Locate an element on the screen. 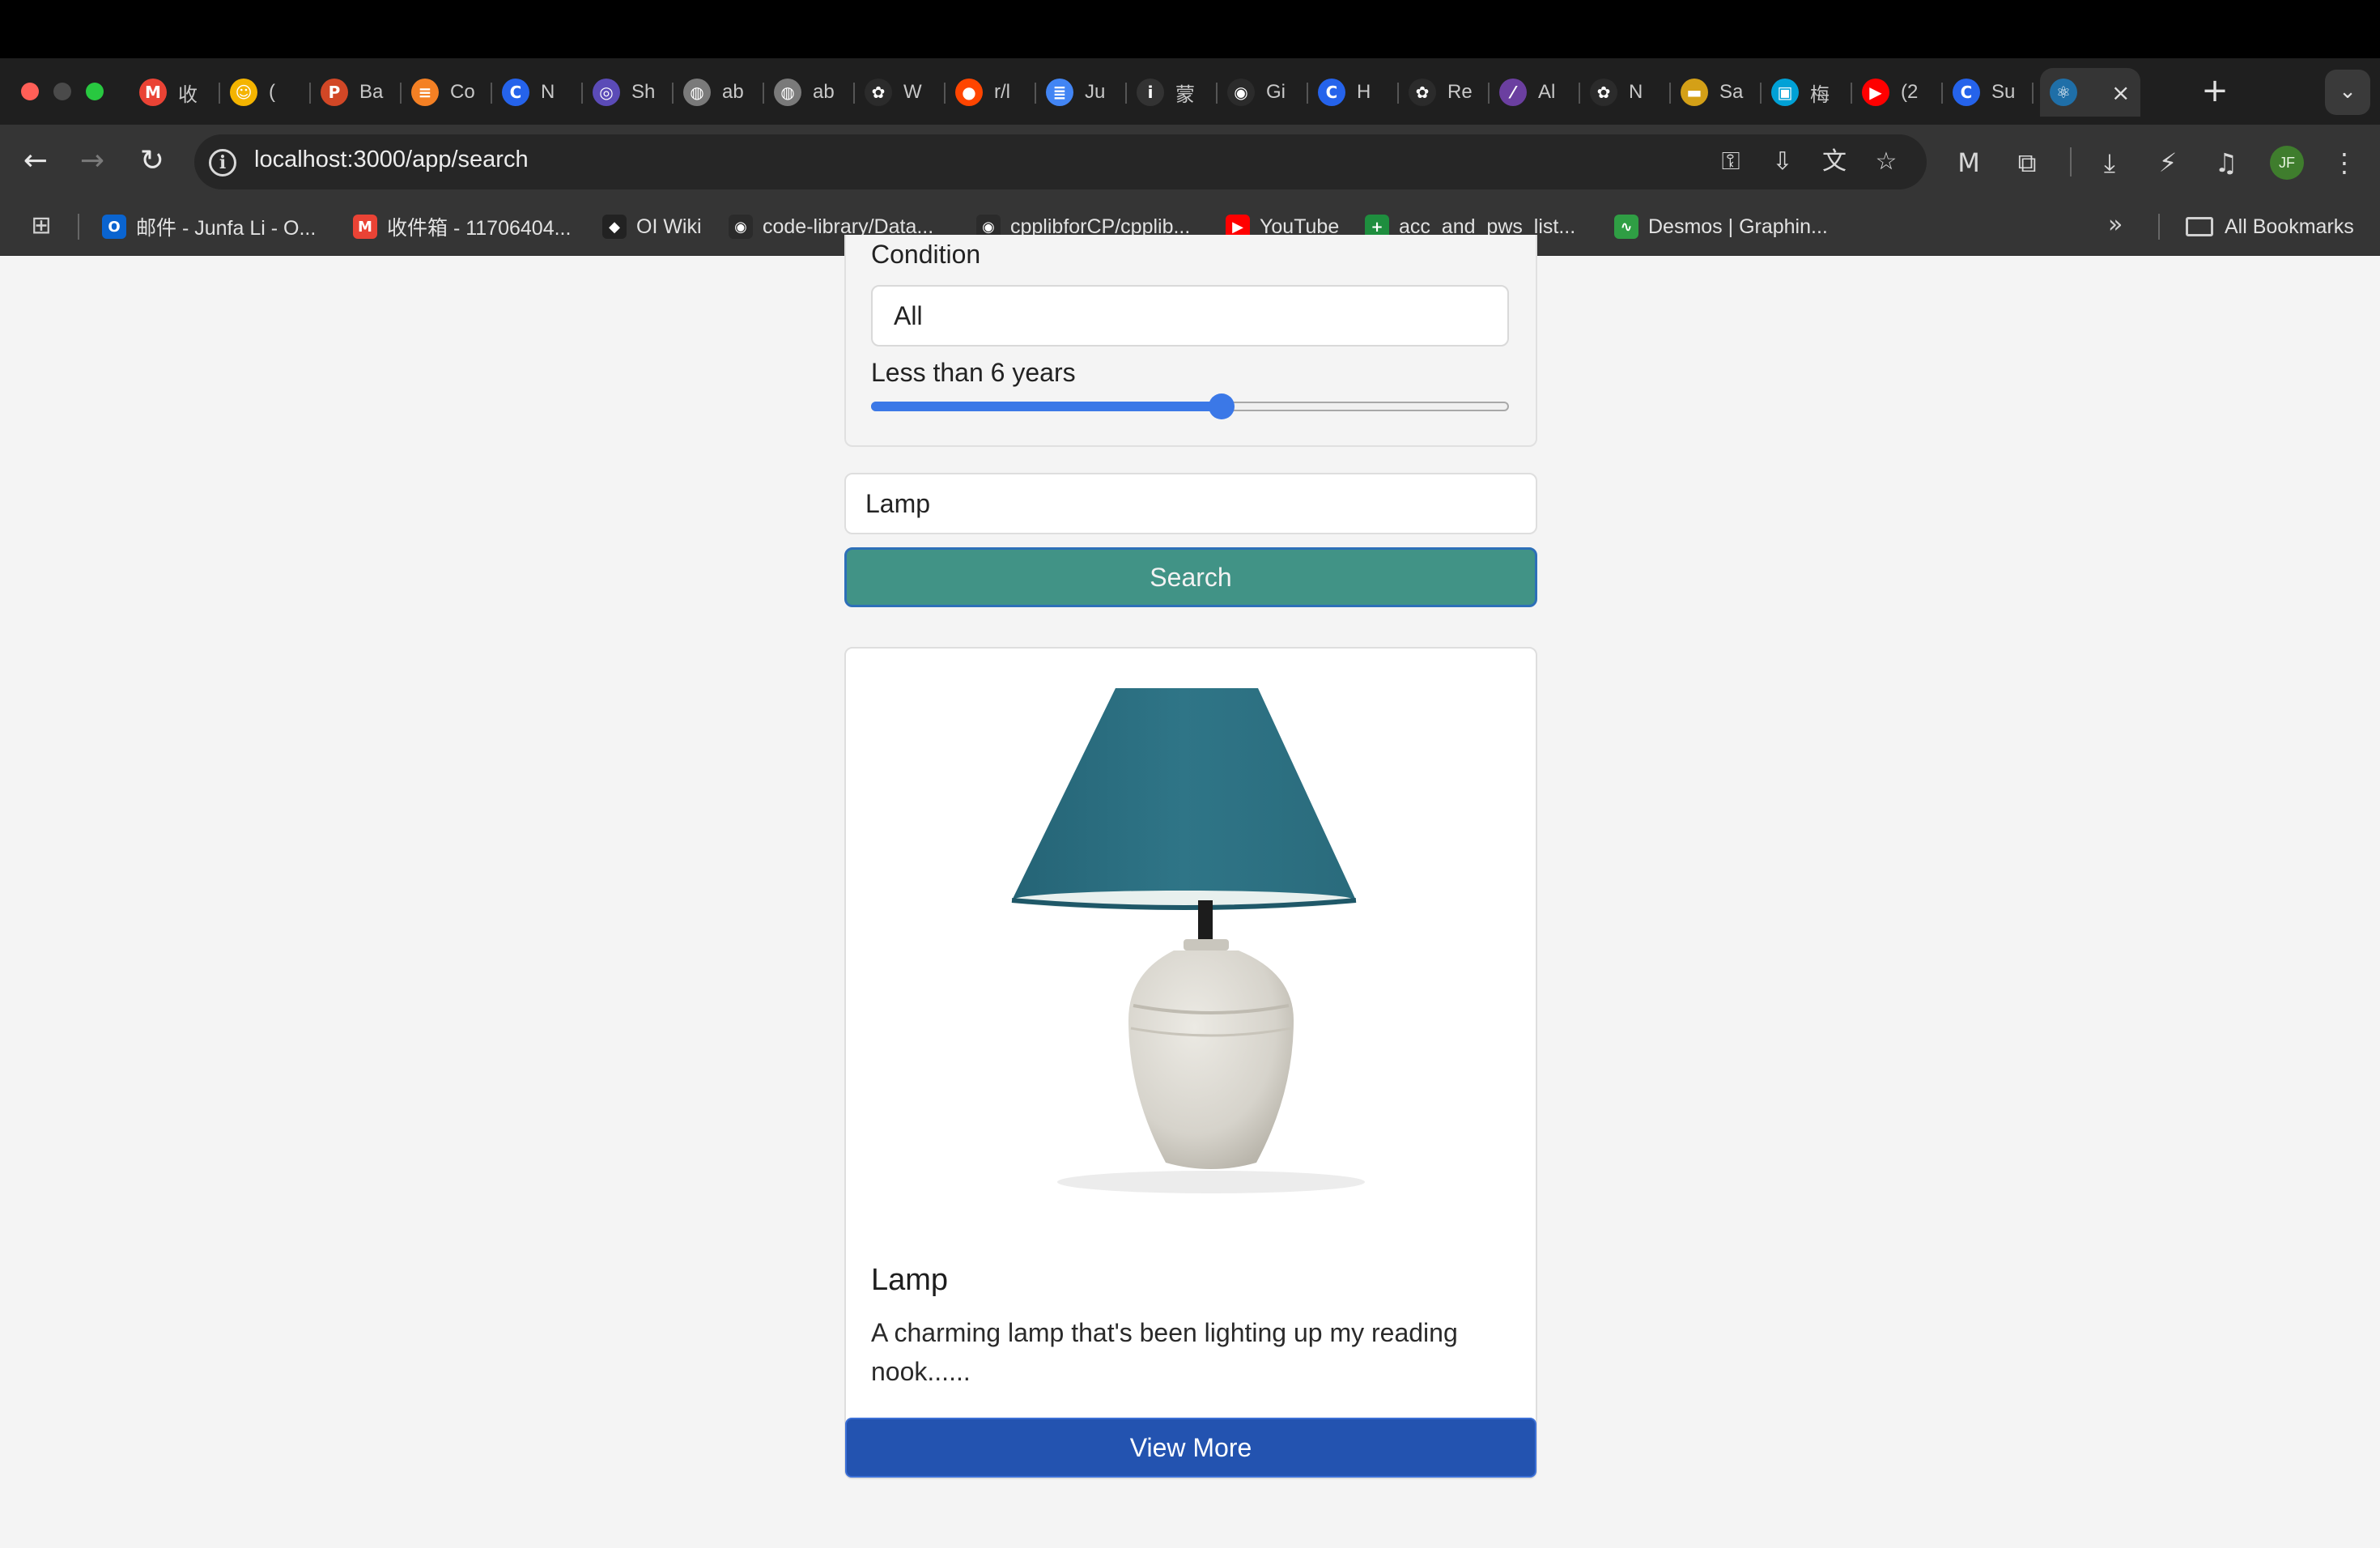 The height and width of the screenshot is (1548, 2380). tab-title: Co is located at coordinates (463, 92).